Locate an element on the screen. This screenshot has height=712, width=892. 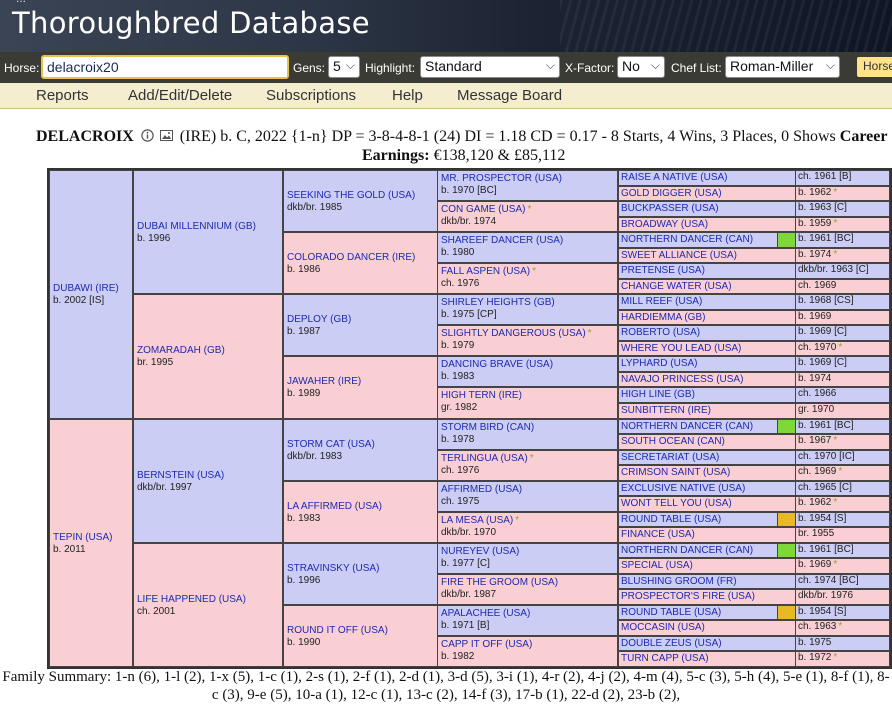
ancestor-info: b. 1996 is located at coordinates (154, 239).